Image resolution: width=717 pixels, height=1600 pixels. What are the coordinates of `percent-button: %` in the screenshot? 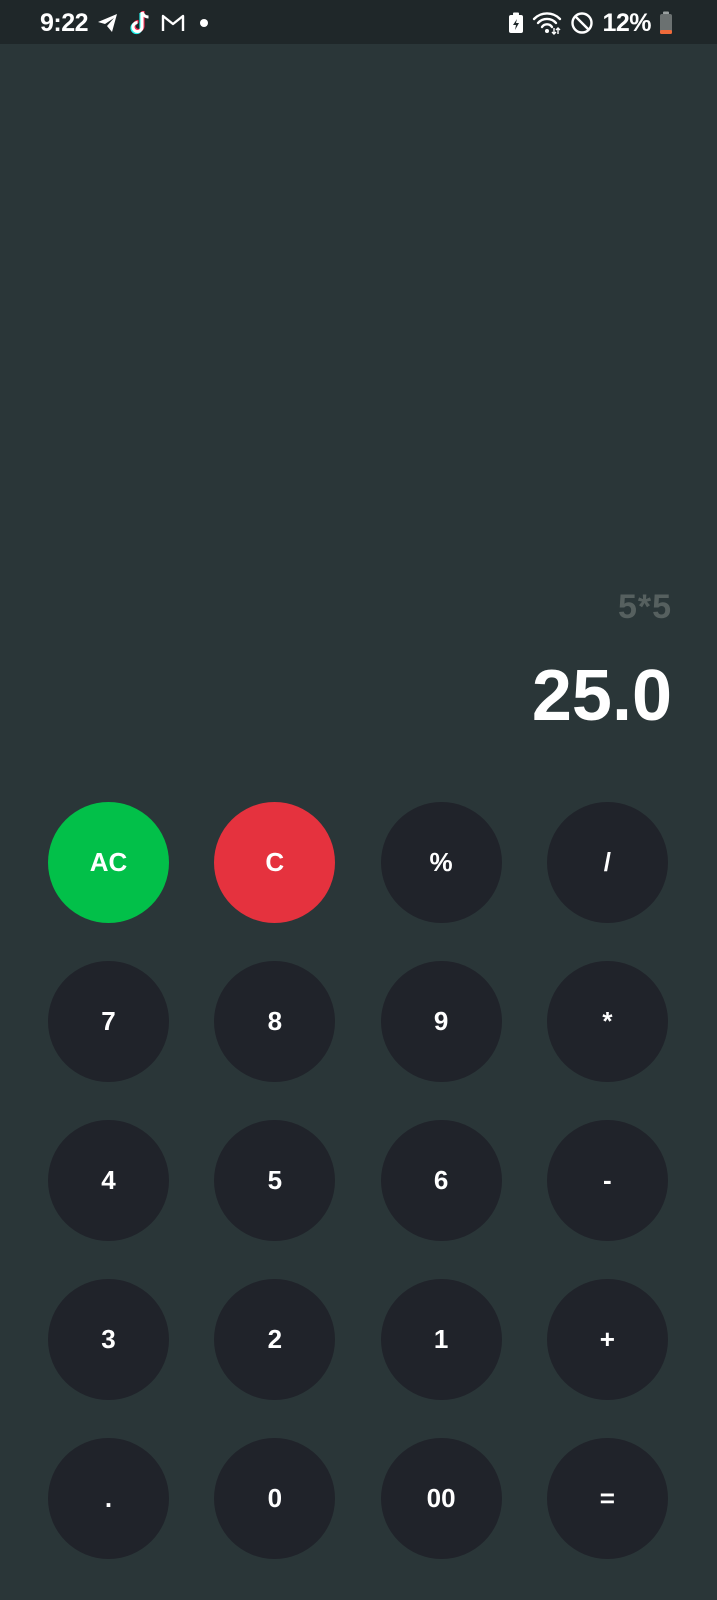 It's located at (441, 862).